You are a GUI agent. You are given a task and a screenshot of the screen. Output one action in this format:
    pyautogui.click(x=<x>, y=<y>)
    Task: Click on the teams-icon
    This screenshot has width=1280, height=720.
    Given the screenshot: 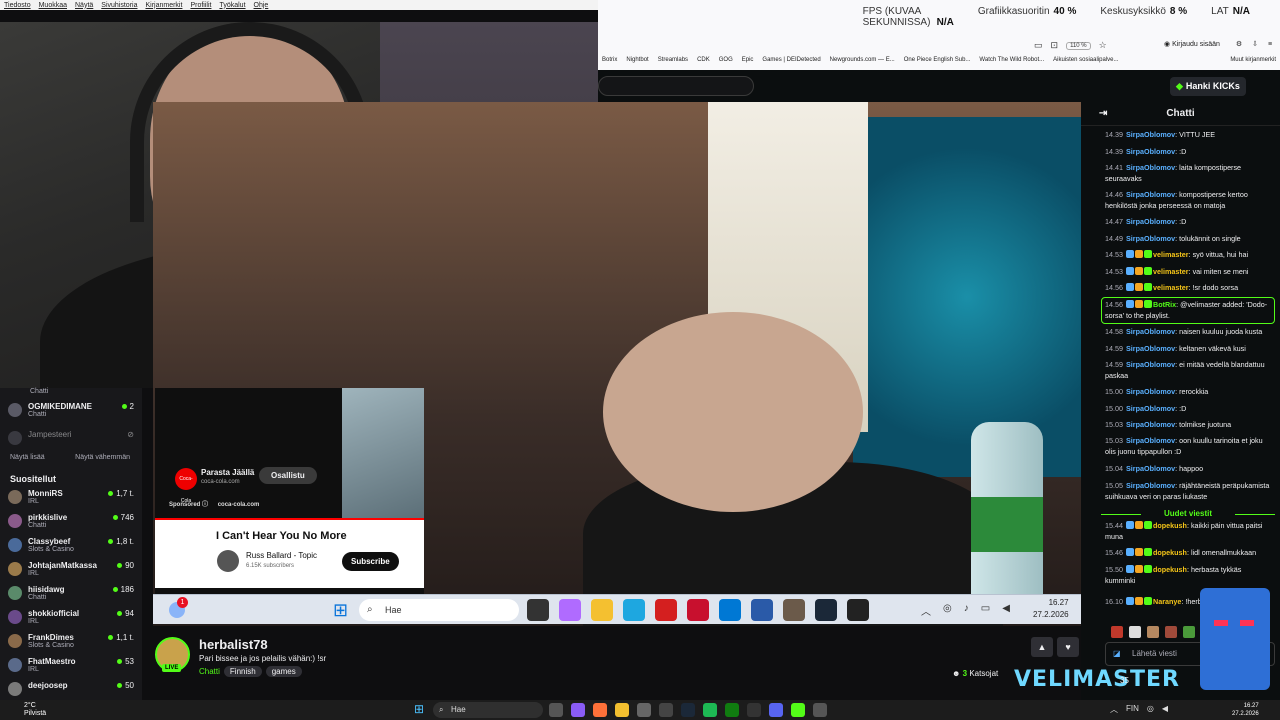 What is the action you would take?
    pyautogui.click(x=578, y=710)
    